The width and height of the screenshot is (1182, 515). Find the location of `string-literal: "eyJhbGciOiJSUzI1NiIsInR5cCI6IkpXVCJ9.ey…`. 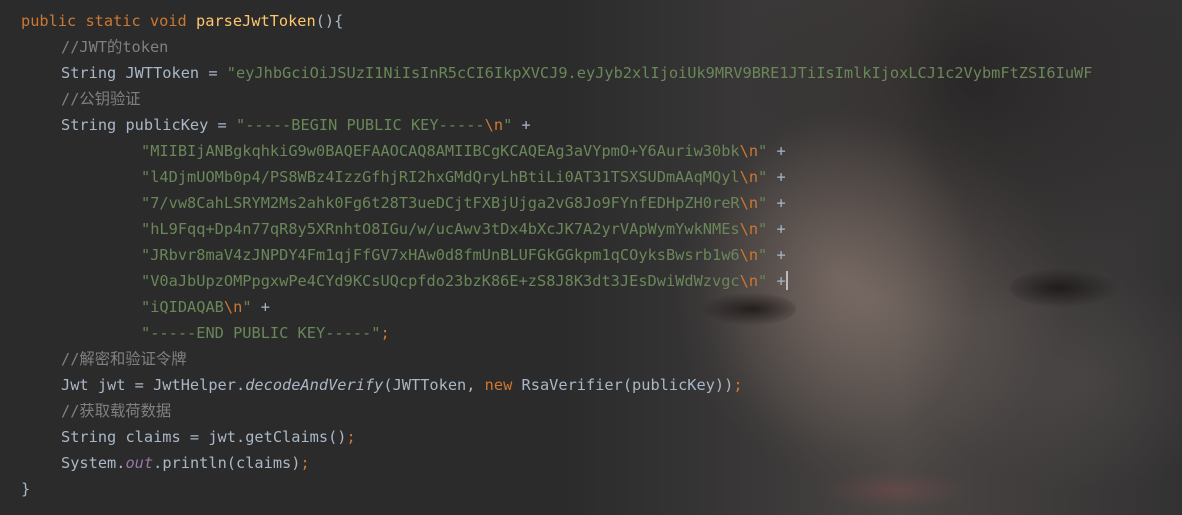

string-literal: "eyJhbGciOiJSUzI1NiIsInR5cCI6IkpXVCJ9.ey… is located at coordinates (659, 73).